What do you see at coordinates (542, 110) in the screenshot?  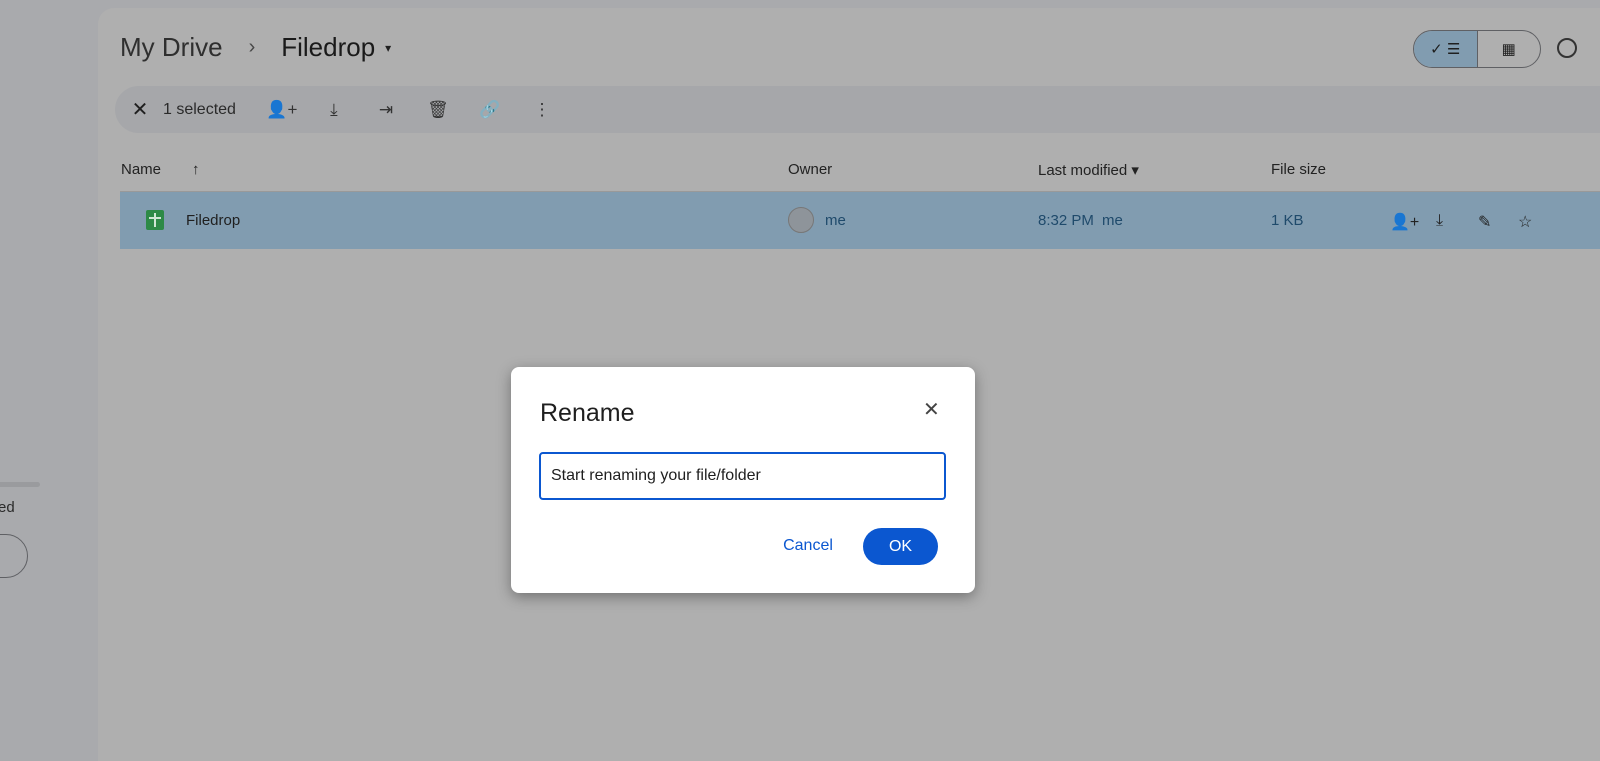 I see `more-icon: ⋮` at bounding box center [542, 110].